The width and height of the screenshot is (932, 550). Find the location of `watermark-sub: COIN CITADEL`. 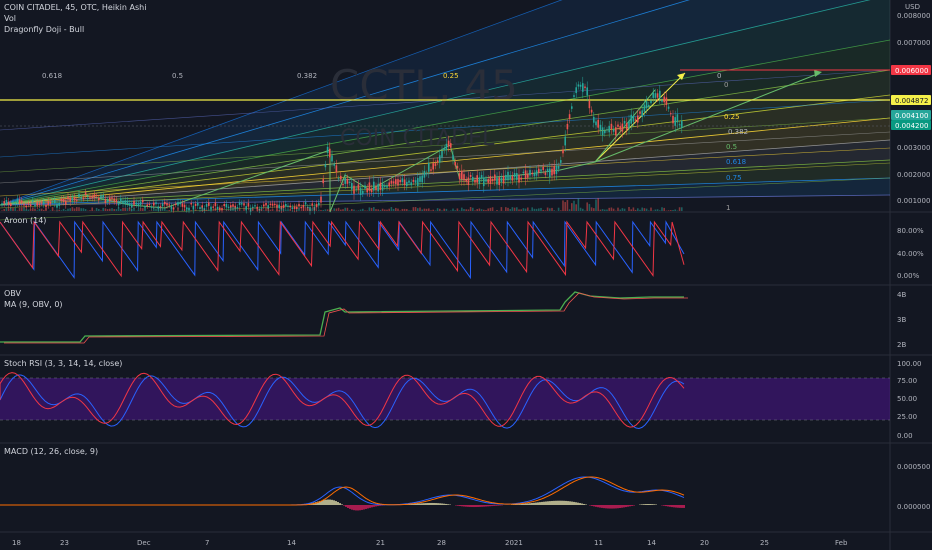

watermark-sub: COIN CITADEL is located at coordinates (417, 138).